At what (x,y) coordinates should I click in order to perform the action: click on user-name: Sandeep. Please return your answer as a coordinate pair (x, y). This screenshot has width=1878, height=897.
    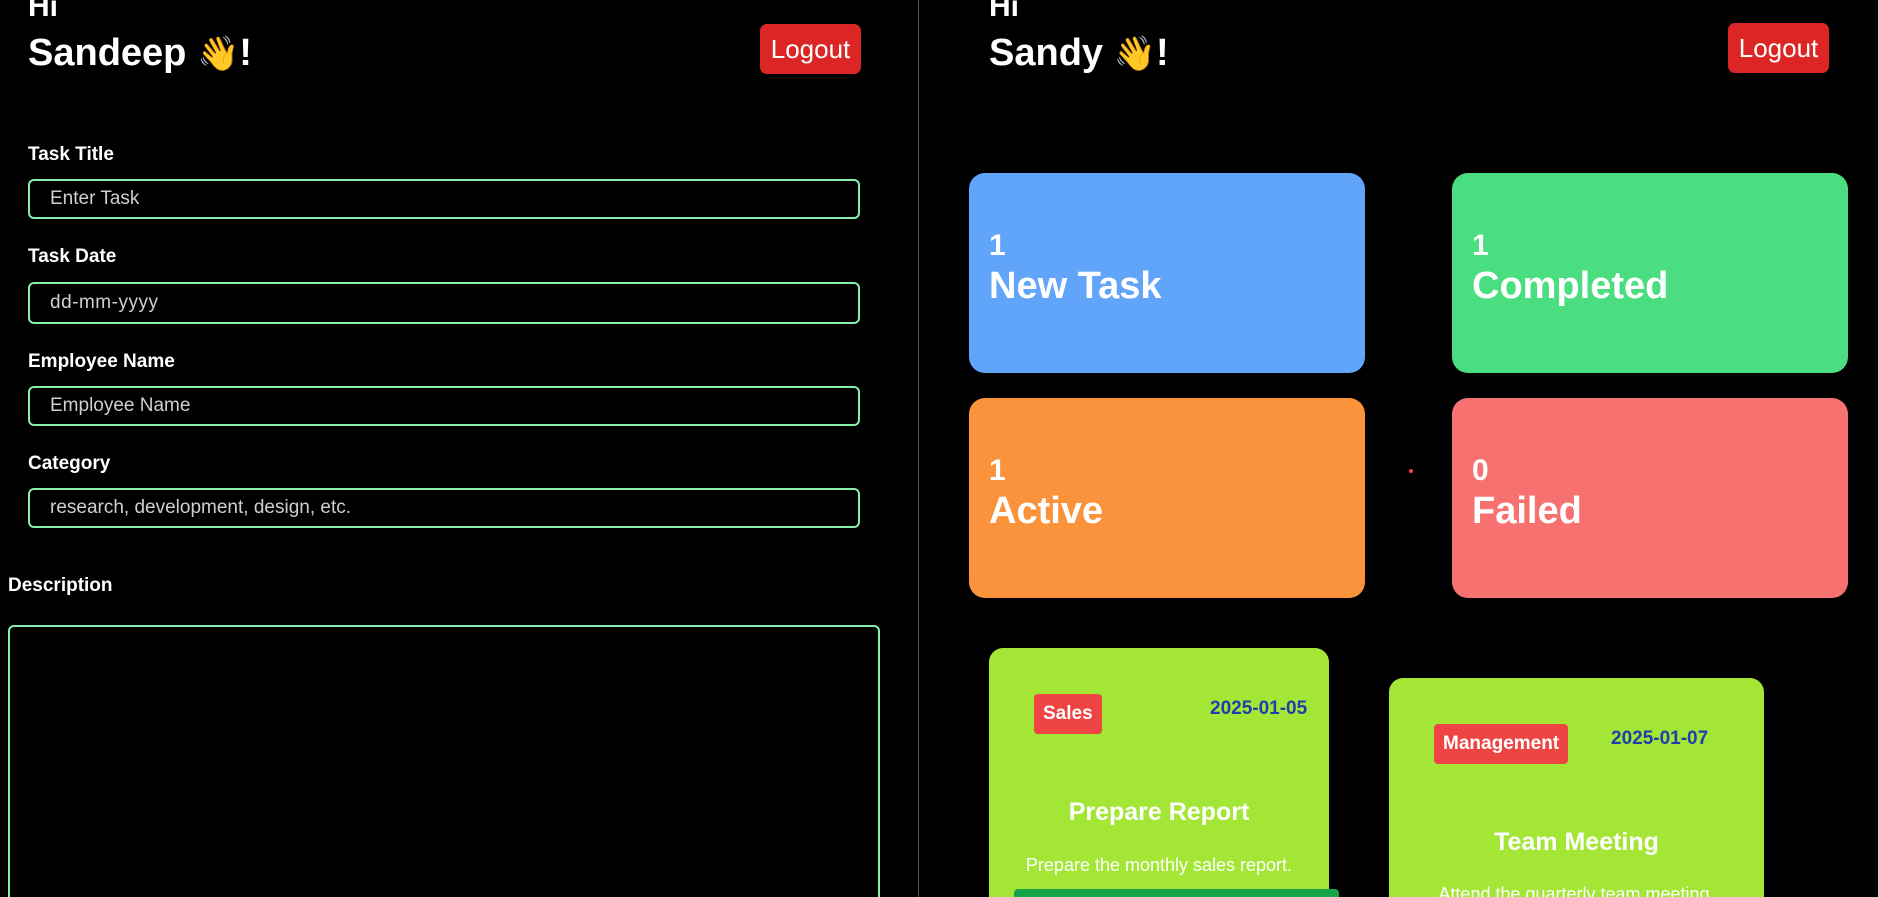
    Looking at the image, I should click on (107, 53).